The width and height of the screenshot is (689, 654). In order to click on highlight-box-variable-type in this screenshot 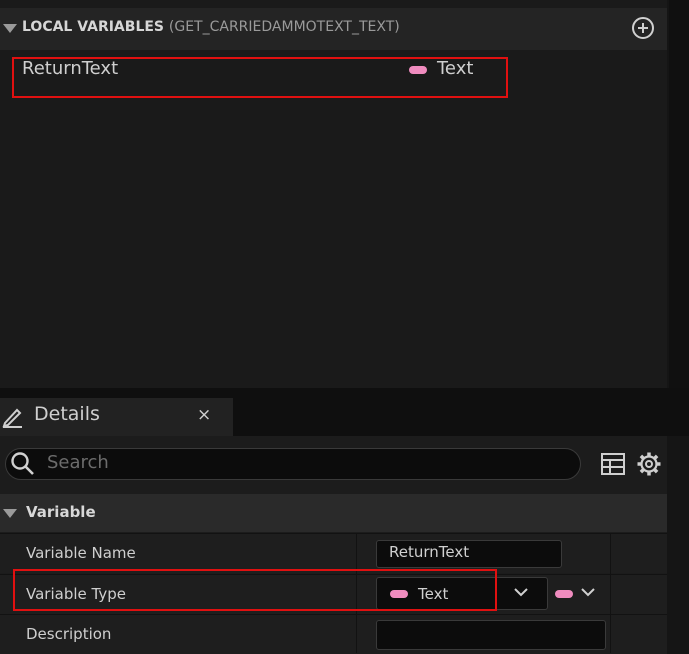, I will do `click(255, 590)`.